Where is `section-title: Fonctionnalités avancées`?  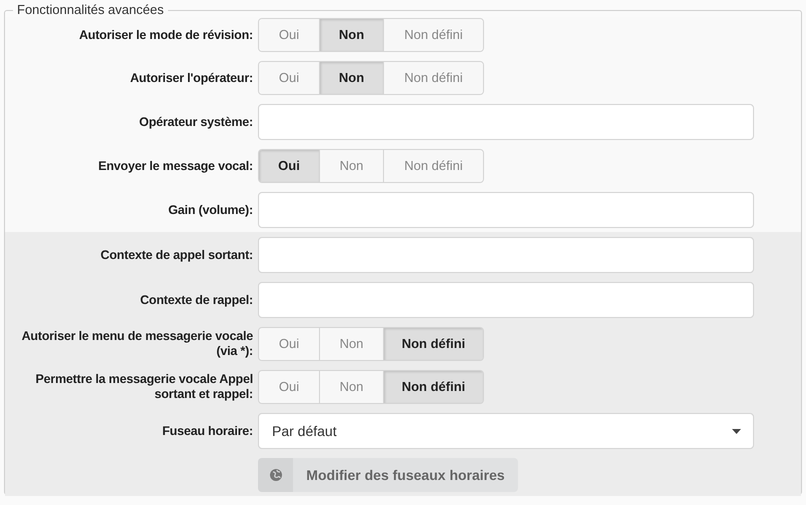
section-title: Fonctionnalités avancées is located at coordinates (90, 10).